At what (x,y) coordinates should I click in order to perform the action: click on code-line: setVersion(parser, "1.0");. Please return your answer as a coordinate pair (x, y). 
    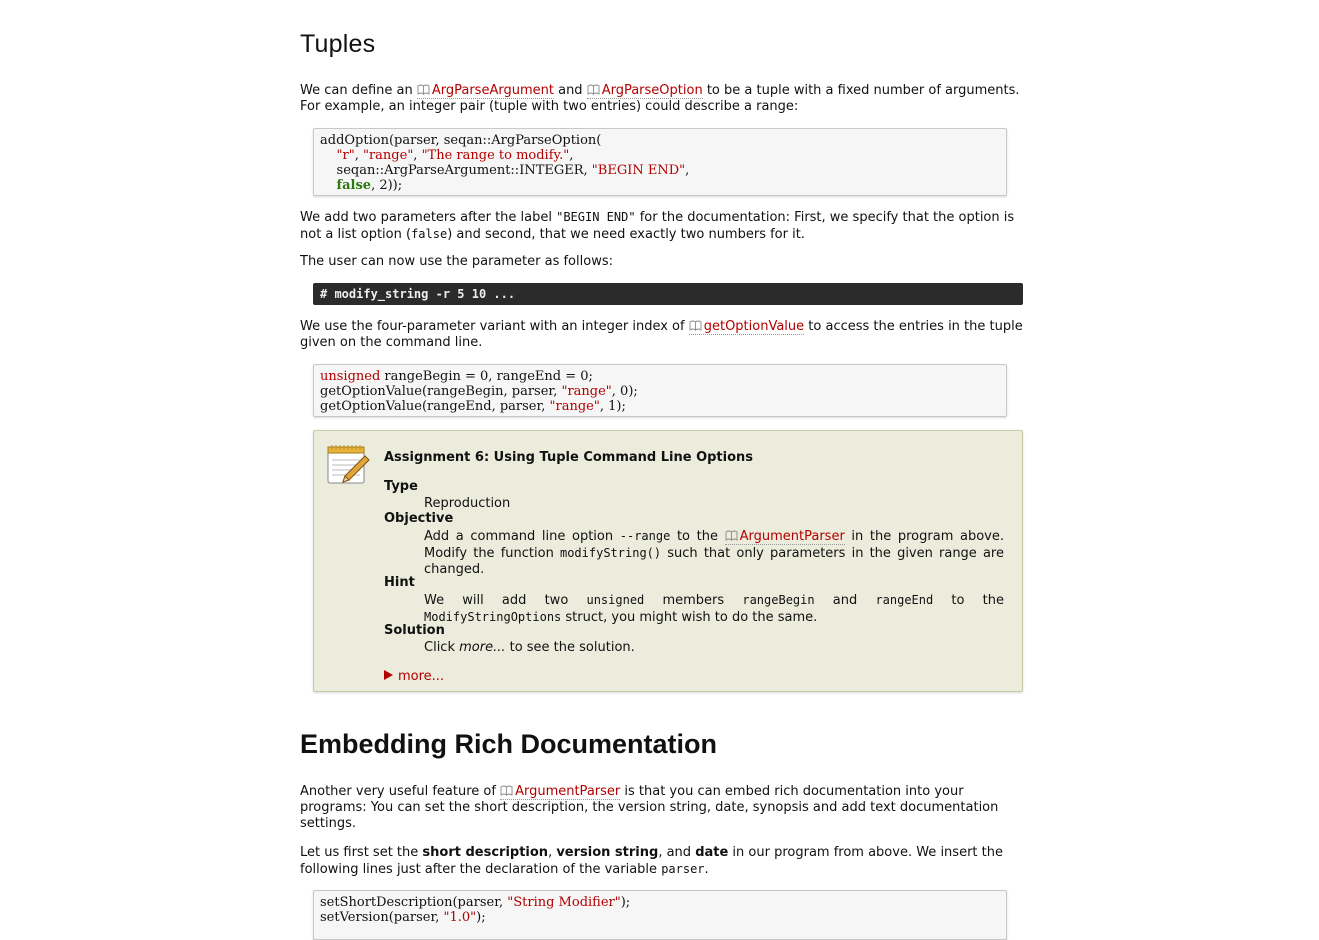
    Looking at the image, I should click on (660, 917).